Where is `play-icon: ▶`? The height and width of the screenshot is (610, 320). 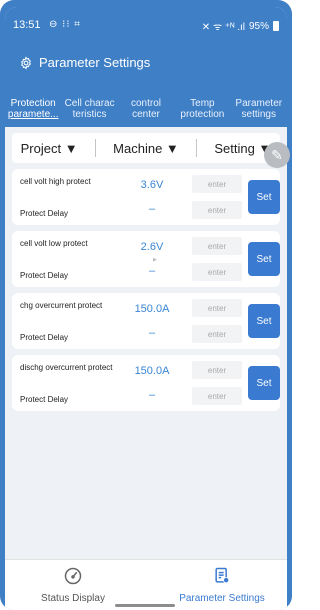 play-icon: ▶ is located at coordinates (155, 260).